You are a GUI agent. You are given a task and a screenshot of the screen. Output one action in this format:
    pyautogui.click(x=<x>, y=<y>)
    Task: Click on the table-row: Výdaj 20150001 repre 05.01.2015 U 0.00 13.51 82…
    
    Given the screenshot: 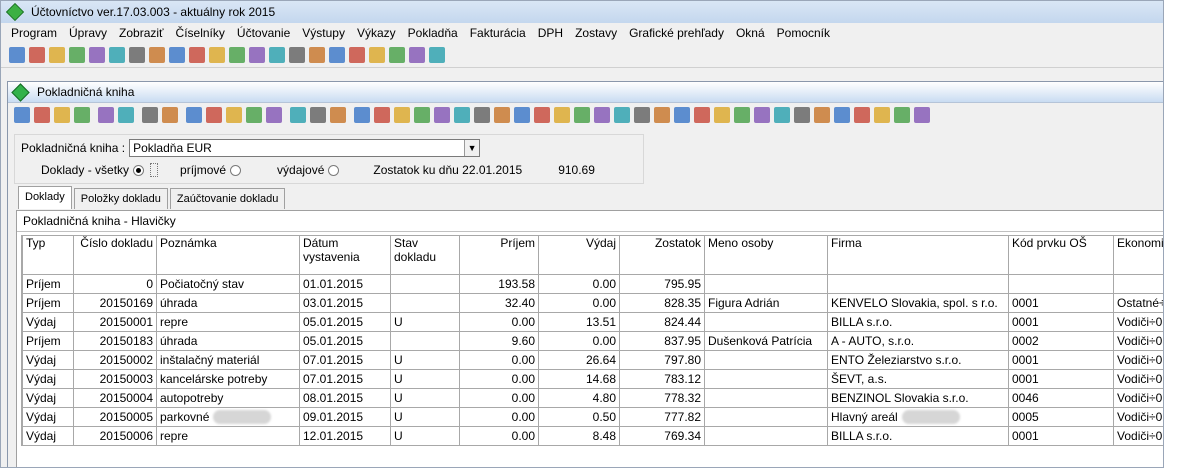 What is the action you would take?
    pyautogui.click(x=592, y=322)
    